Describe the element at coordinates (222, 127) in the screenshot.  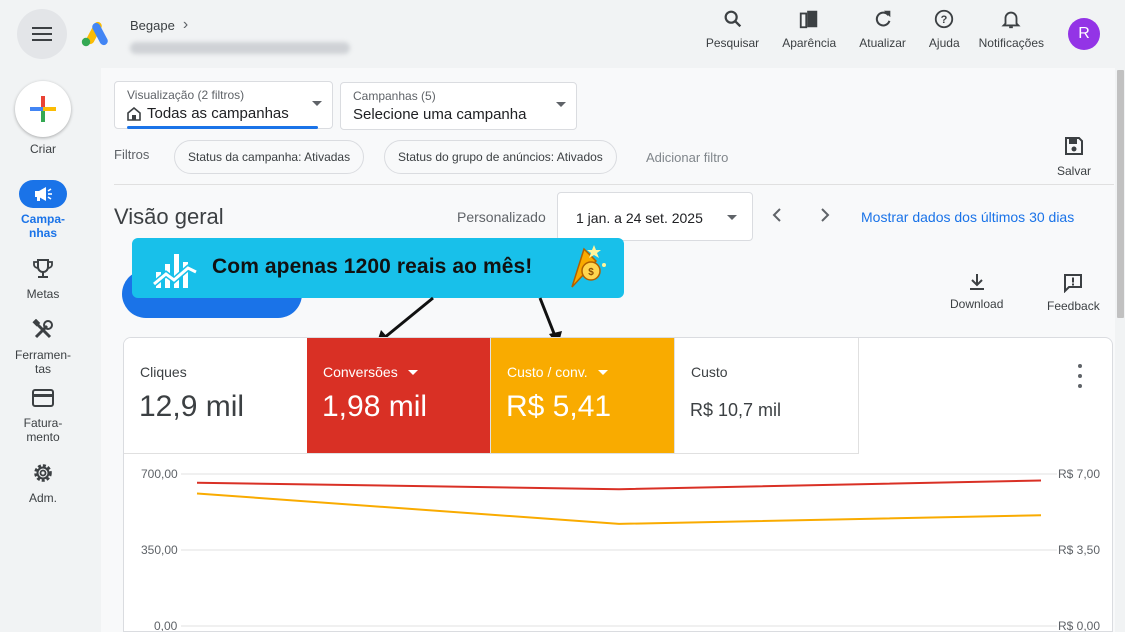
I see `view-selector-underline` at that location.